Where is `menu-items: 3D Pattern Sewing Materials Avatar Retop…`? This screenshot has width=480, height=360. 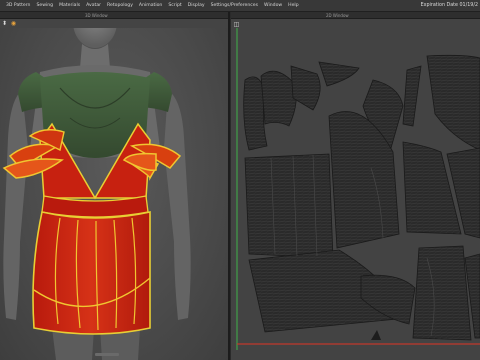 menu-items: 3D Pattern Sewing Materials Avatar Retop… is located at coordinates (151, 5).